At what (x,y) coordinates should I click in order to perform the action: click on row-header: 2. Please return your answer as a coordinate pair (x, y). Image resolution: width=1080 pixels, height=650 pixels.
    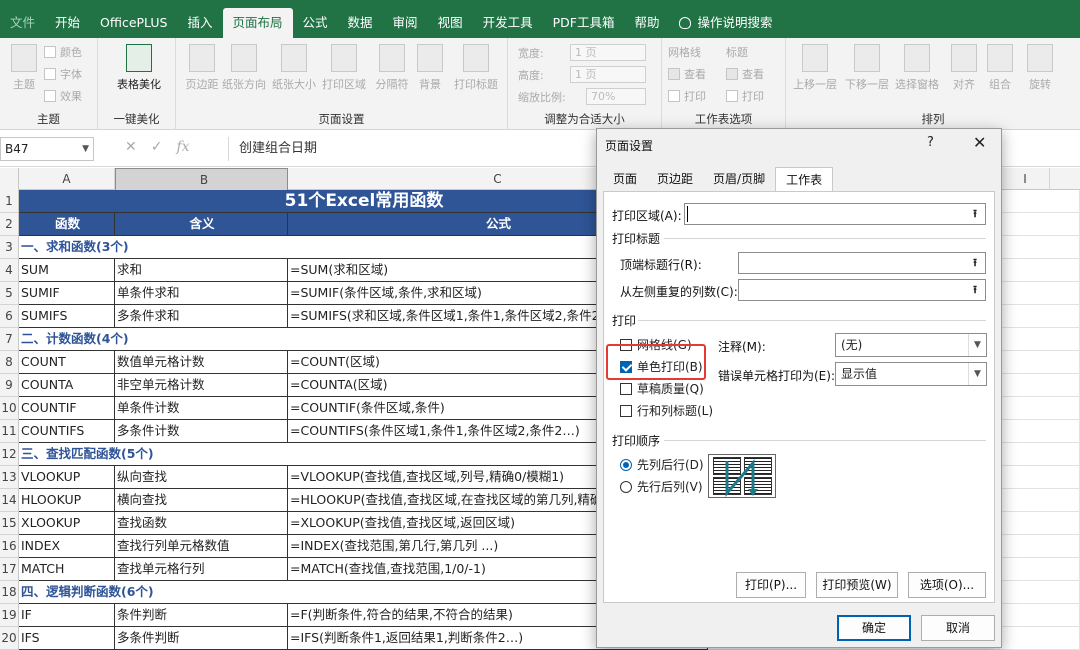
    Looking at the image, I should click on (9, 224).